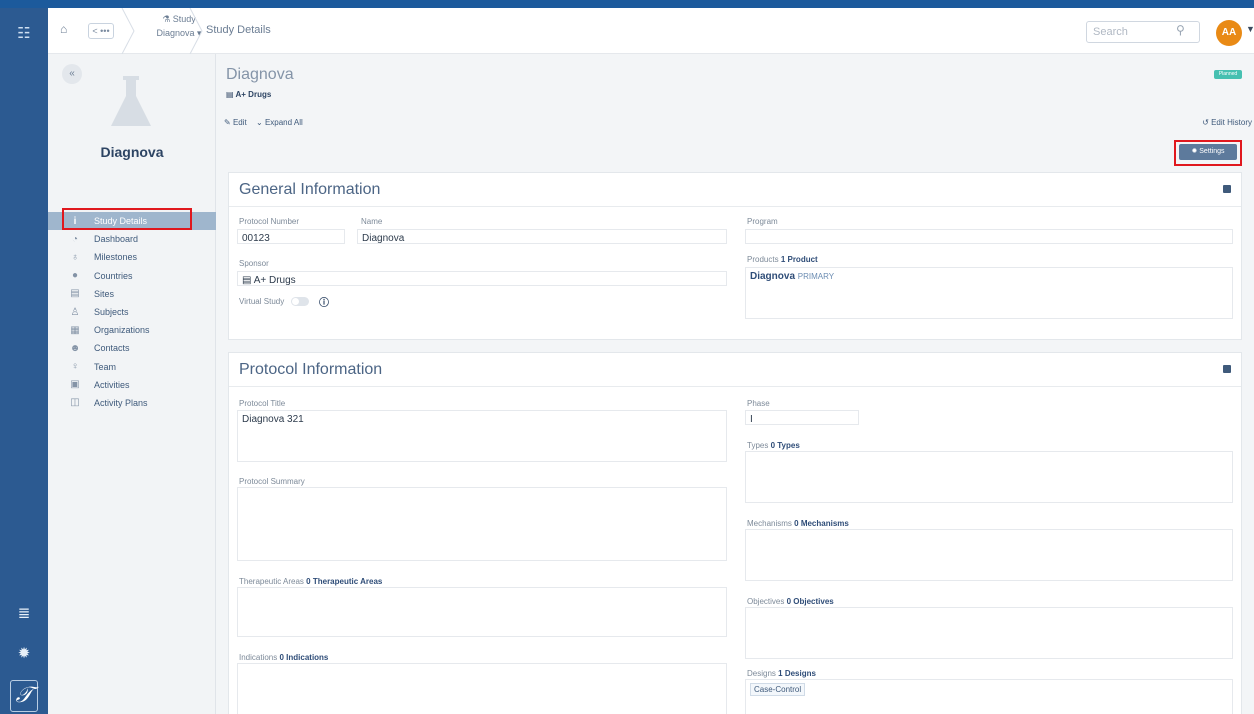  I want to click on sidebar-item-activities: ▣ Activities, so click(132, 385).